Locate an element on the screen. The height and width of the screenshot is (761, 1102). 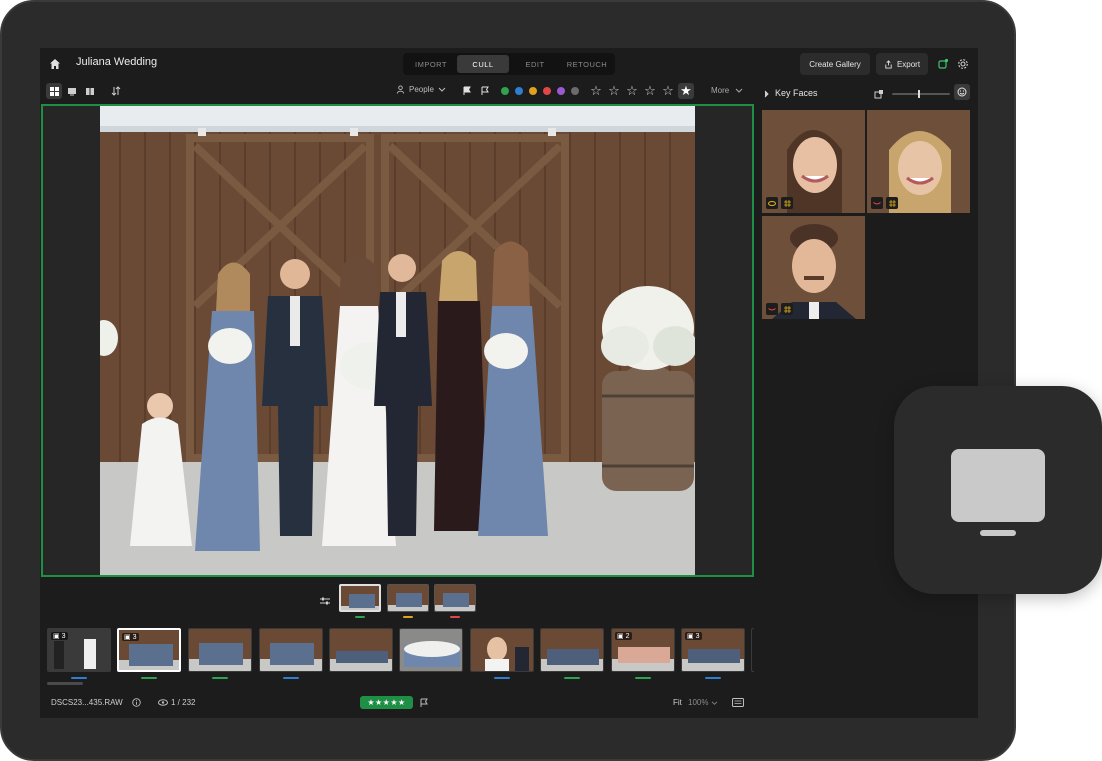
more-label: More is located at coordinates (720, 90).